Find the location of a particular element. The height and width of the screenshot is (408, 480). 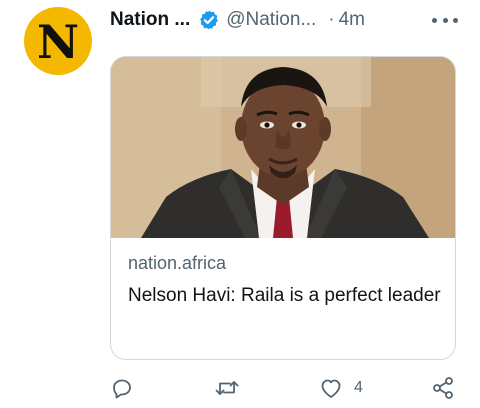

retweet-button is located at coordinates (232, 388).